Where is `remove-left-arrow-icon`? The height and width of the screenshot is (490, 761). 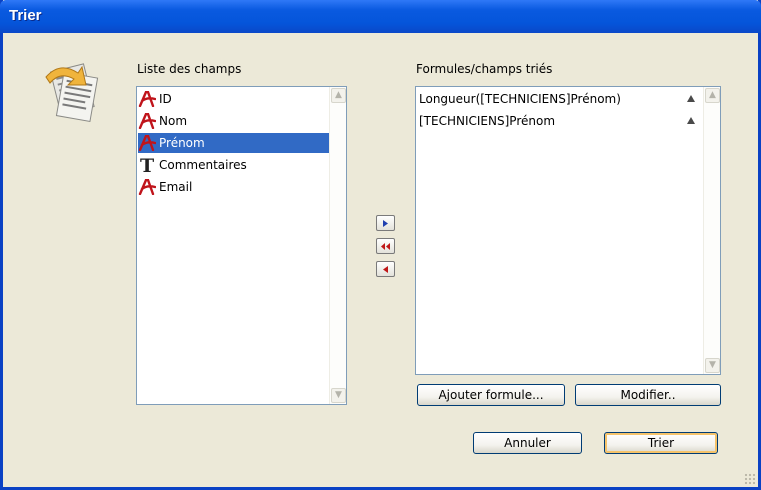 remove-left-arrow-icon is located at coordinates (385, 269).